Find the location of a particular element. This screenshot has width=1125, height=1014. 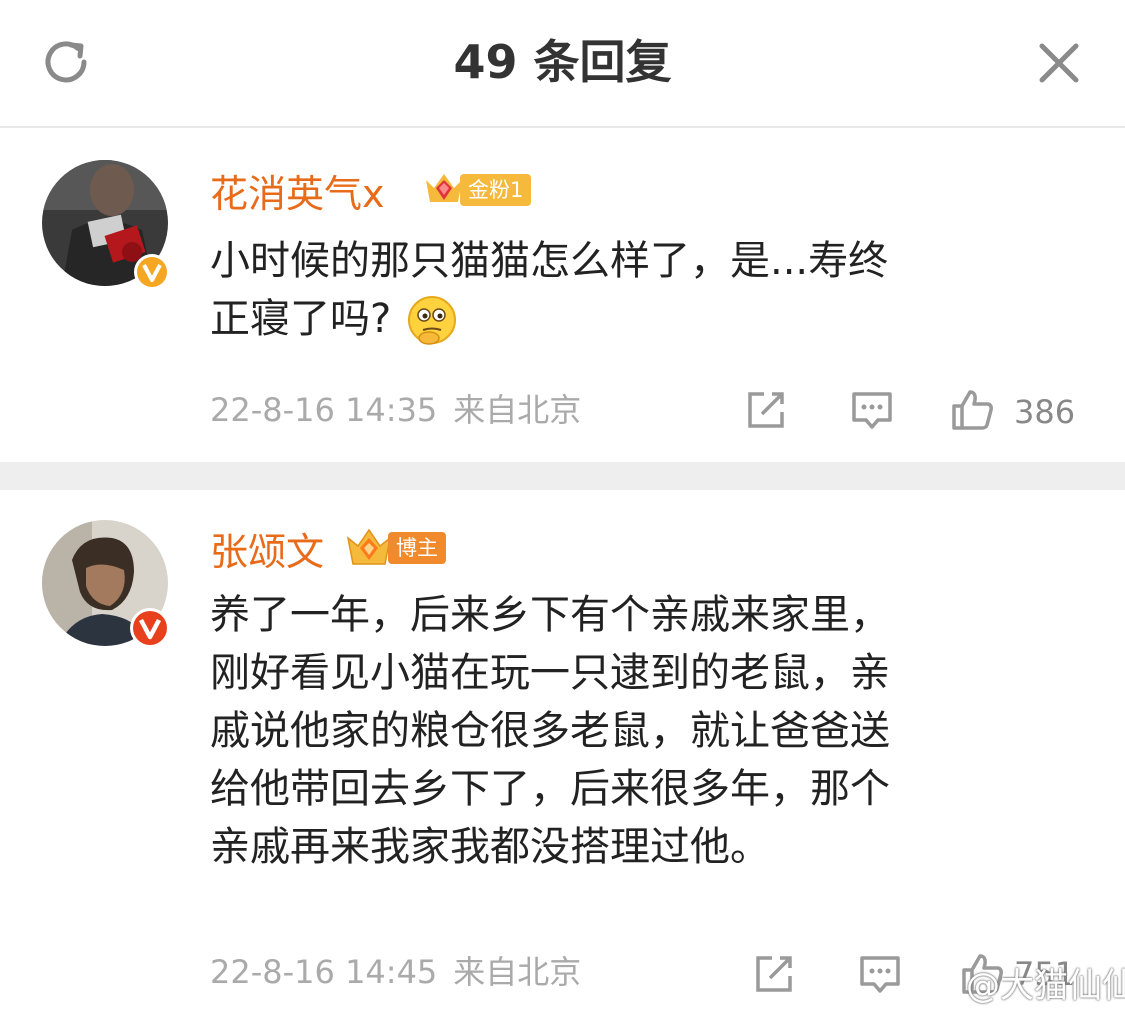

comment-line: 正寝了吗? is located at coordinates (301, 319).